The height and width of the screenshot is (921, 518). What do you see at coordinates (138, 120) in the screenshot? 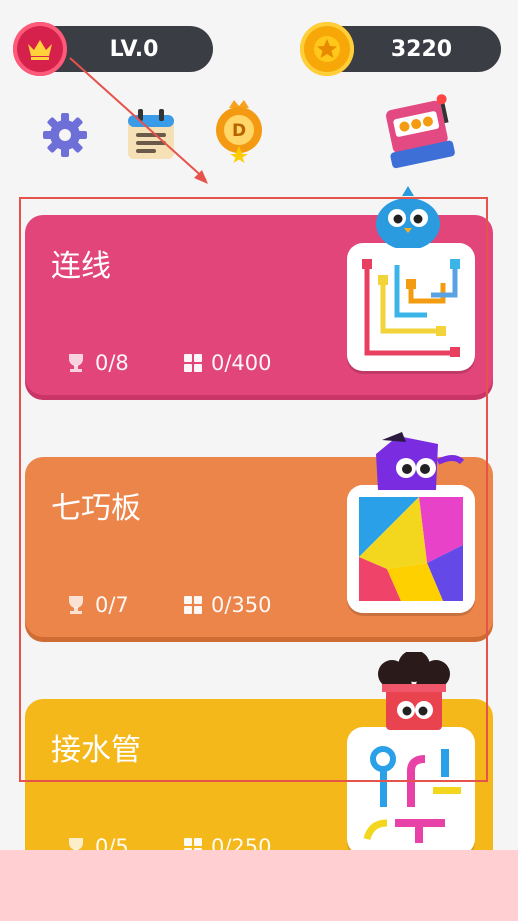
I see `annotation-arrow` at bounding box center [138, 120].